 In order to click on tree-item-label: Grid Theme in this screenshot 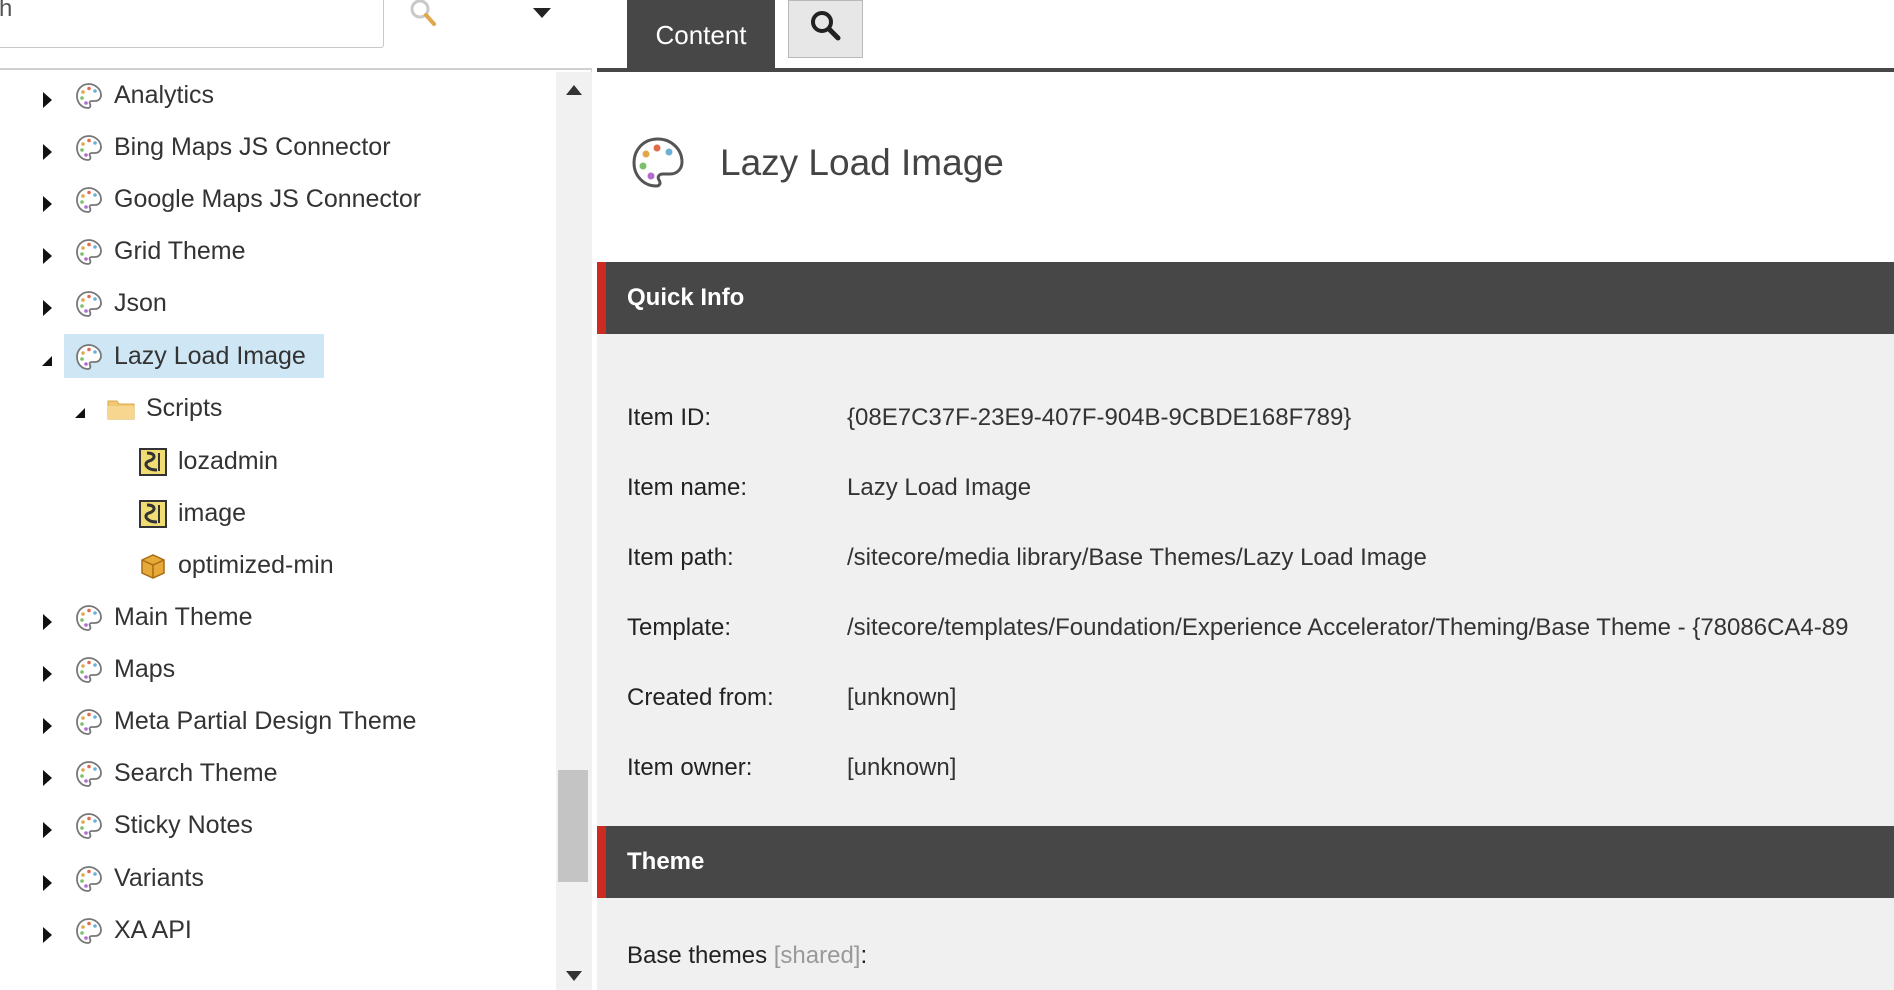, I will do `click(180, 251)`.